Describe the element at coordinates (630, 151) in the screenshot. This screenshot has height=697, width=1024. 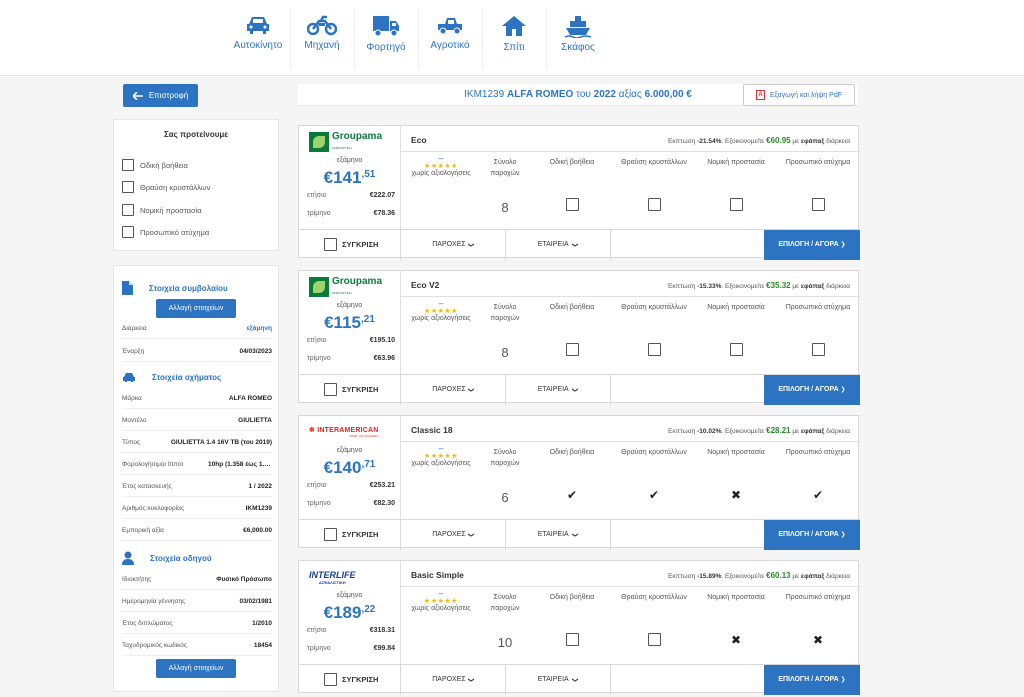
I see `card-divider` at that location.